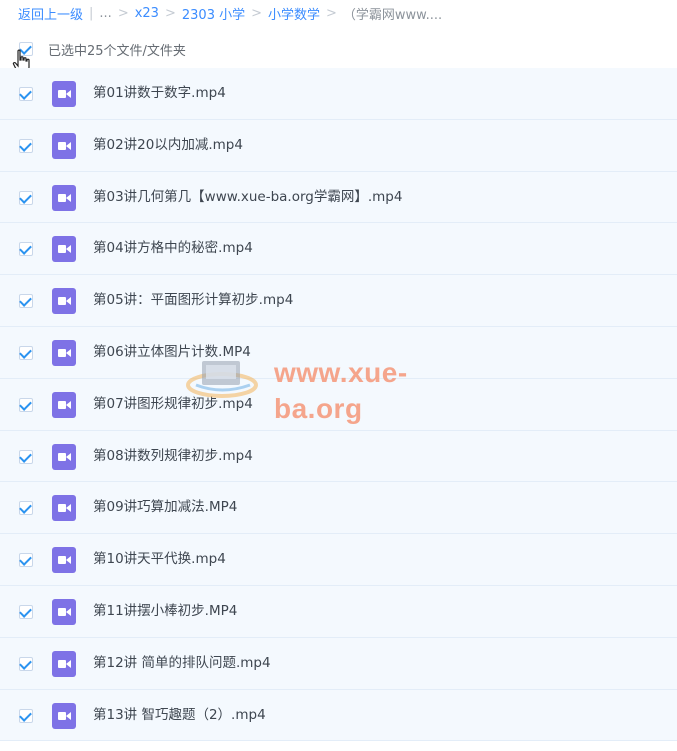  I want to click on file-name: 第07讲图形规律初步.mp4, so click(173, 404).